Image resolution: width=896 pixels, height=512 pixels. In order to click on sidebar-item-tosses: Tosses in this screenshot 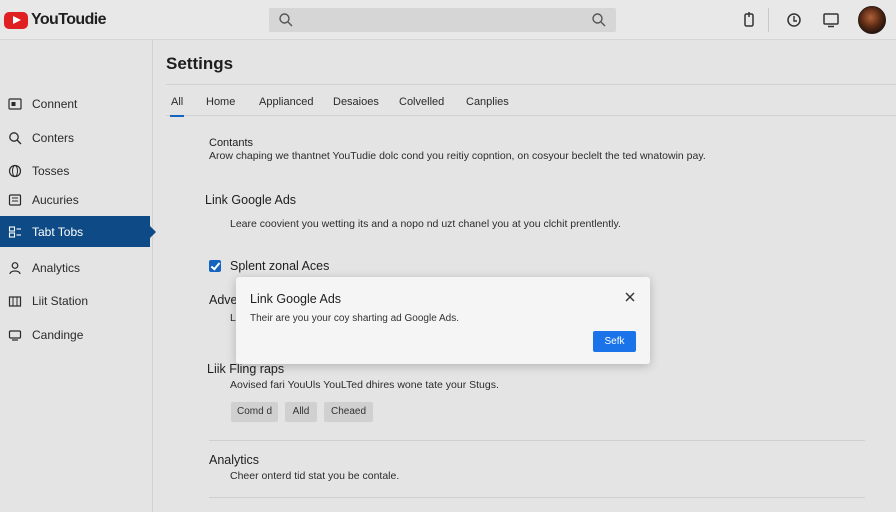, I will do `click(75, 170)`.